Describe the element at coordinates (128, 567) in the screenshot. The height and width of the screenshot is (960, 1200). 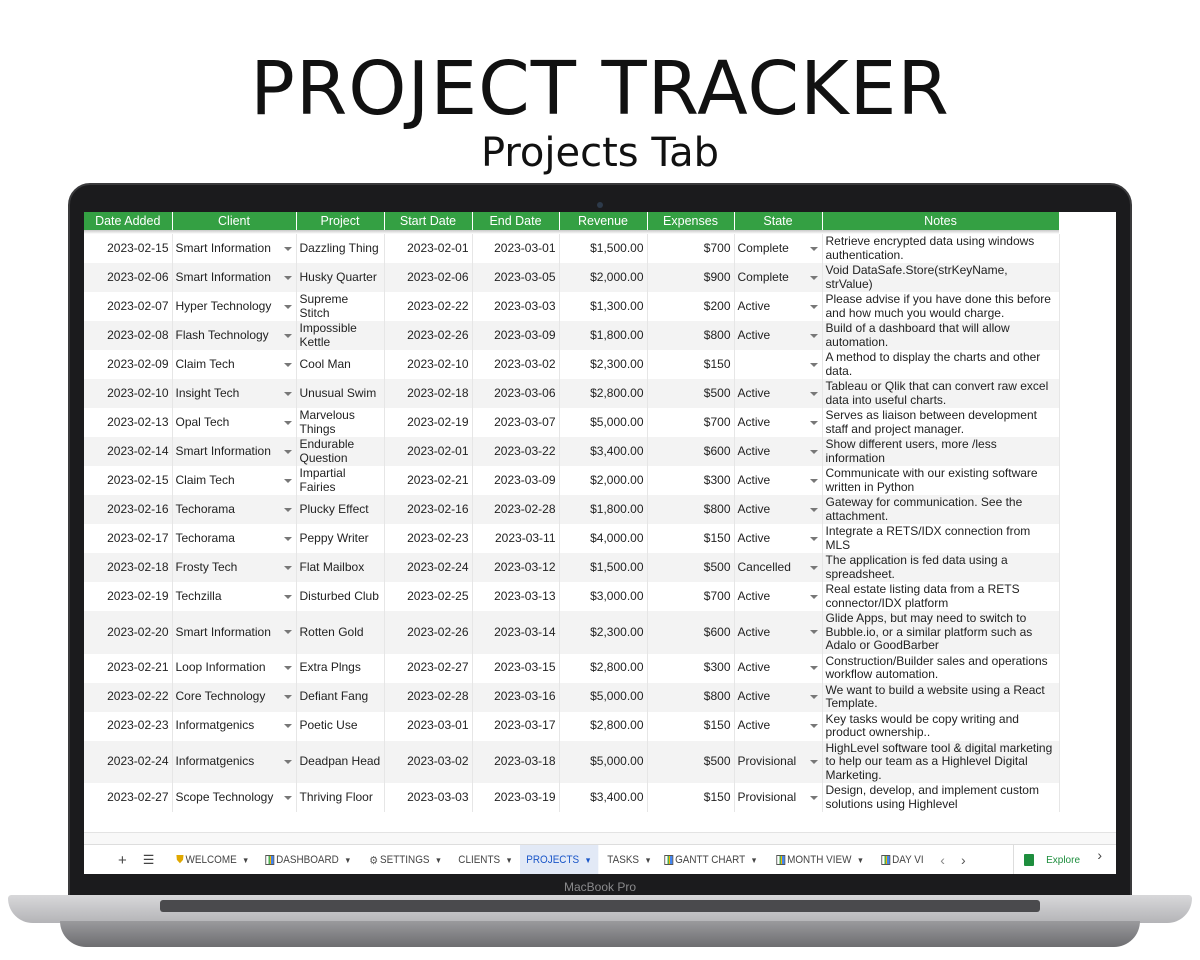
I see `cell-date-added: 2023-02-18` at that location.